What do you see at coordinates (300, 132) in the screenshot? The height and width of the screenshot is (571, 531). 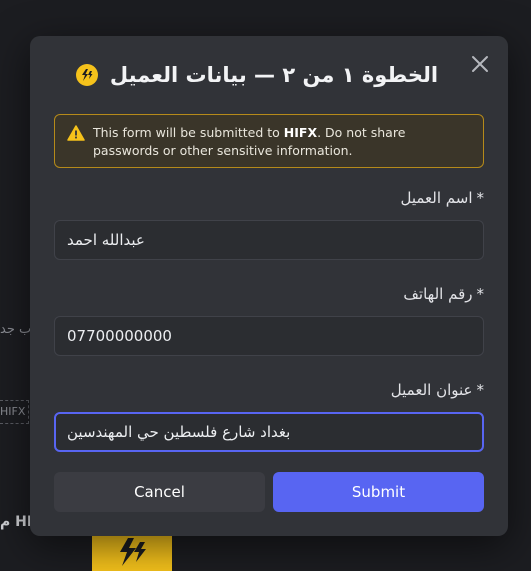 I see `warning-brand: HIFX` at bounding box center [300, 132].